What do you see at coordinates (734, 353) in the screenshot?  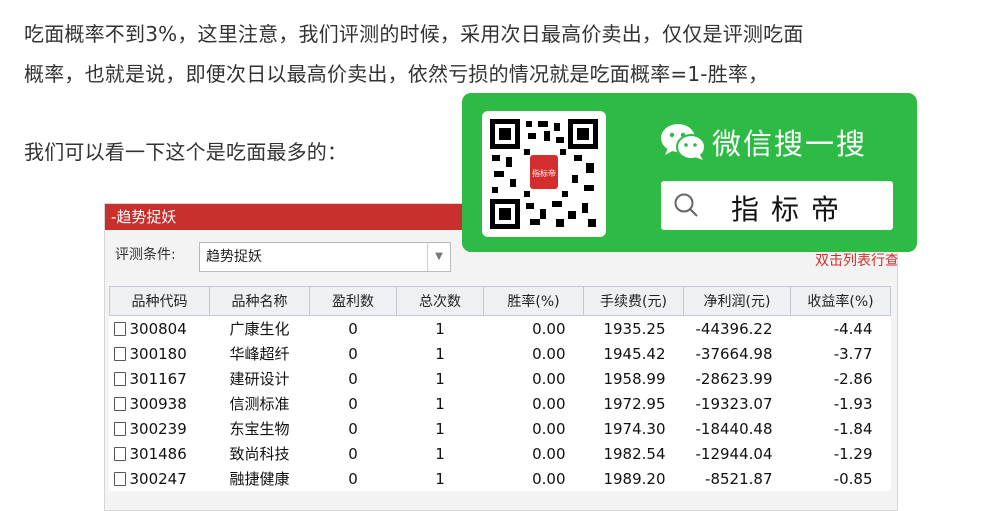 I see `cell-profit: -37664.98` at bounding box center [734, 353].